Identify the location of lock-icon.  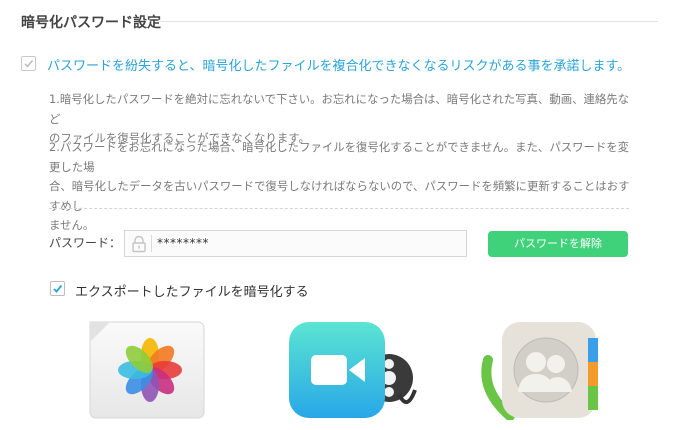
(139, 244).